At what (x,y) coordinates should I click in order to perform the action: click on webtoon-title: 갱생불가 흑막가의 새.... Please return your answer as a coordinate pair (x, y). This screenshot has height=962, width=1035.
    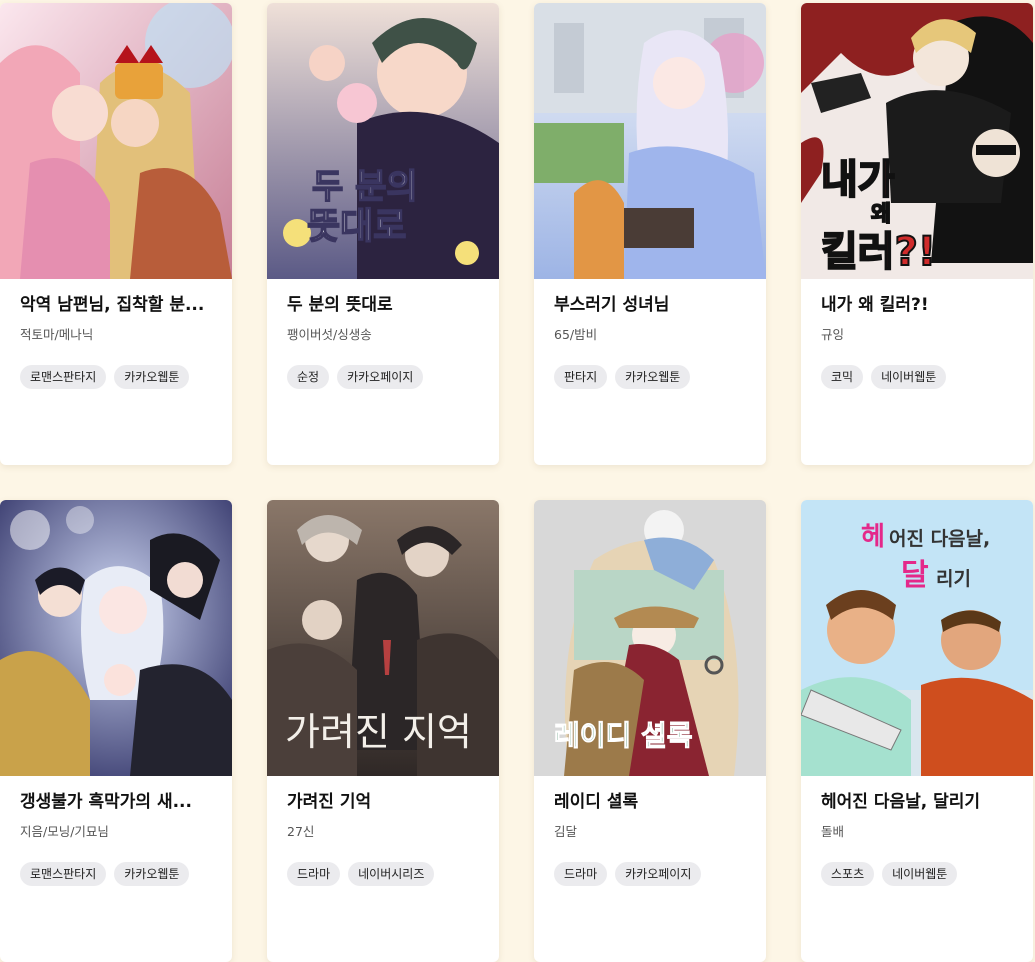
    Looking at the image, I should click on (116, 802).